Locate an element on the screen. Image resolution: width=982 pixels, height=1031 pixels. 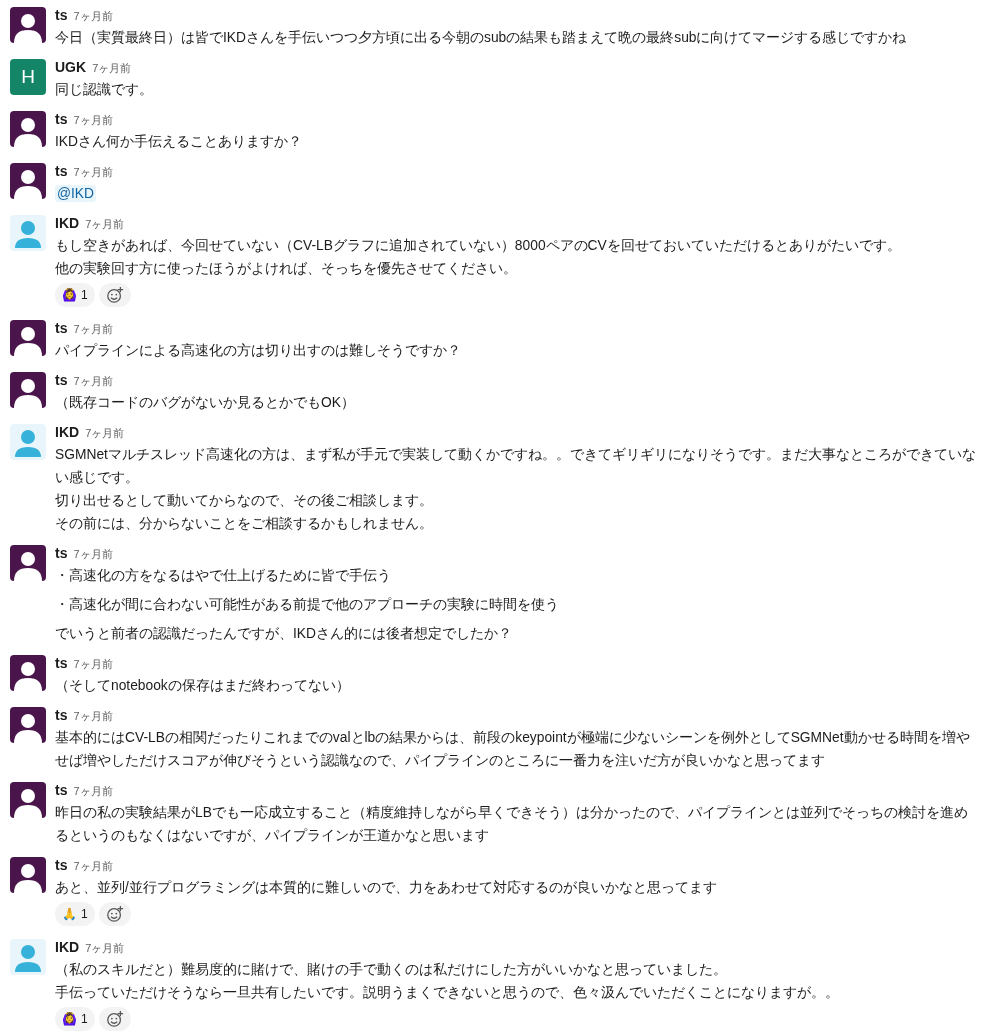
message-text: SGMNetマルチスレッド高速化の方は、まず私が手元で実装して動くかですね。。できてギリギリになりそうです。まだ大事なところができていない感じです。 is located at coordinates (516, 466).